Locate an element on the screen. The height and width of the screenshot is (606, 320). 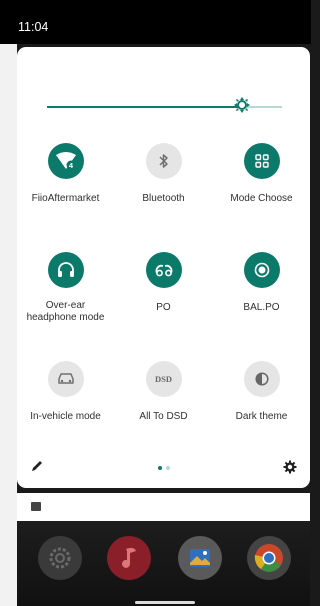
chrome-icon is located at coordinates (268, 558).